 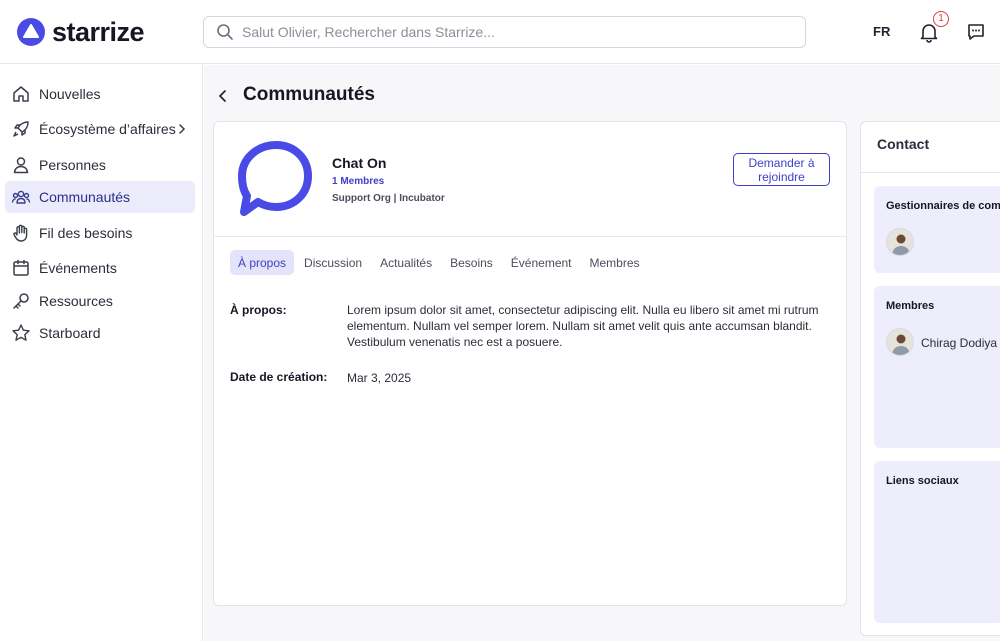 I want to click on sidebar-item-label: Communautés, so click(x=85, y=197).